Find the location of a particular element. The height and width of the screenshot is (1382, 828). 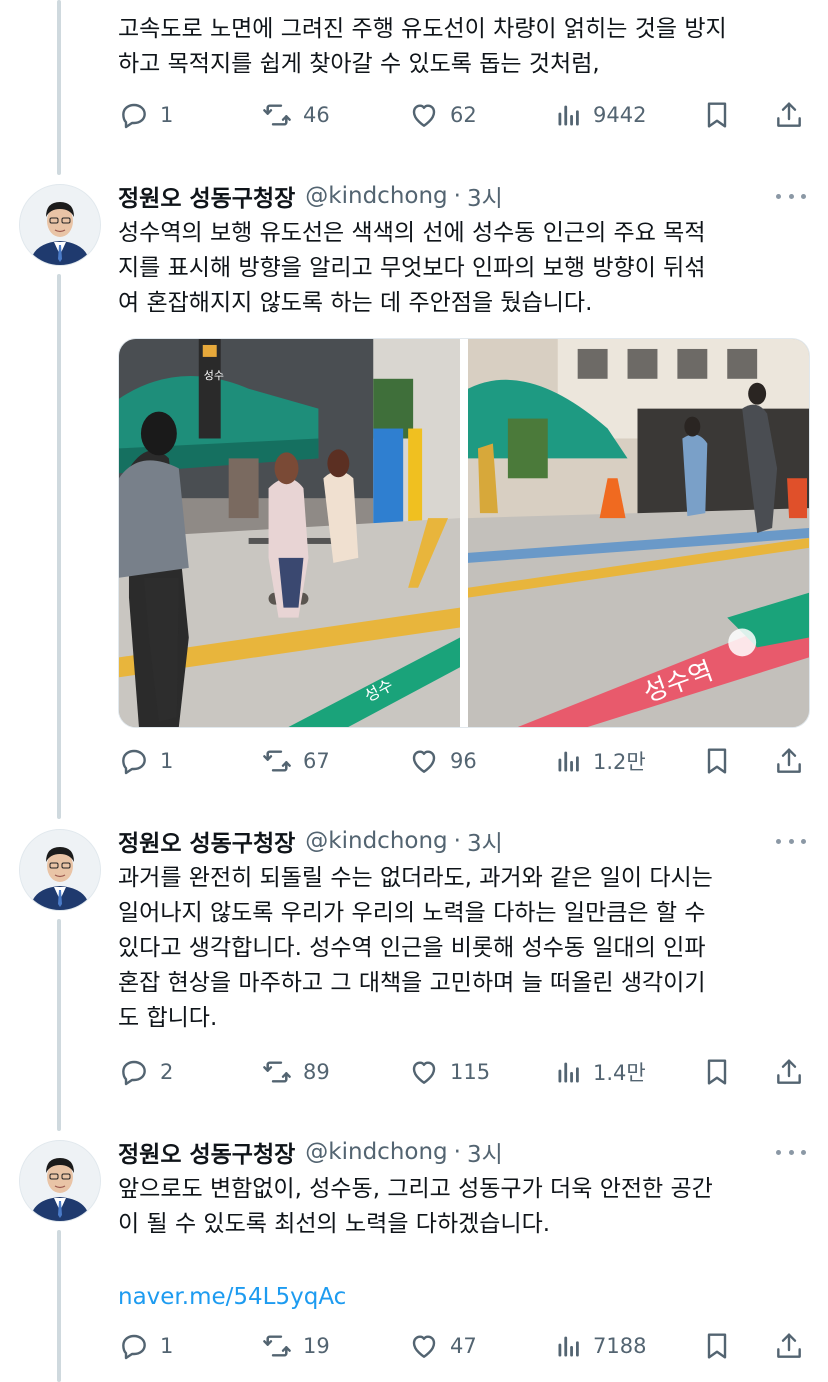

retweet-button: 46 is located at coordinates (295, 115).